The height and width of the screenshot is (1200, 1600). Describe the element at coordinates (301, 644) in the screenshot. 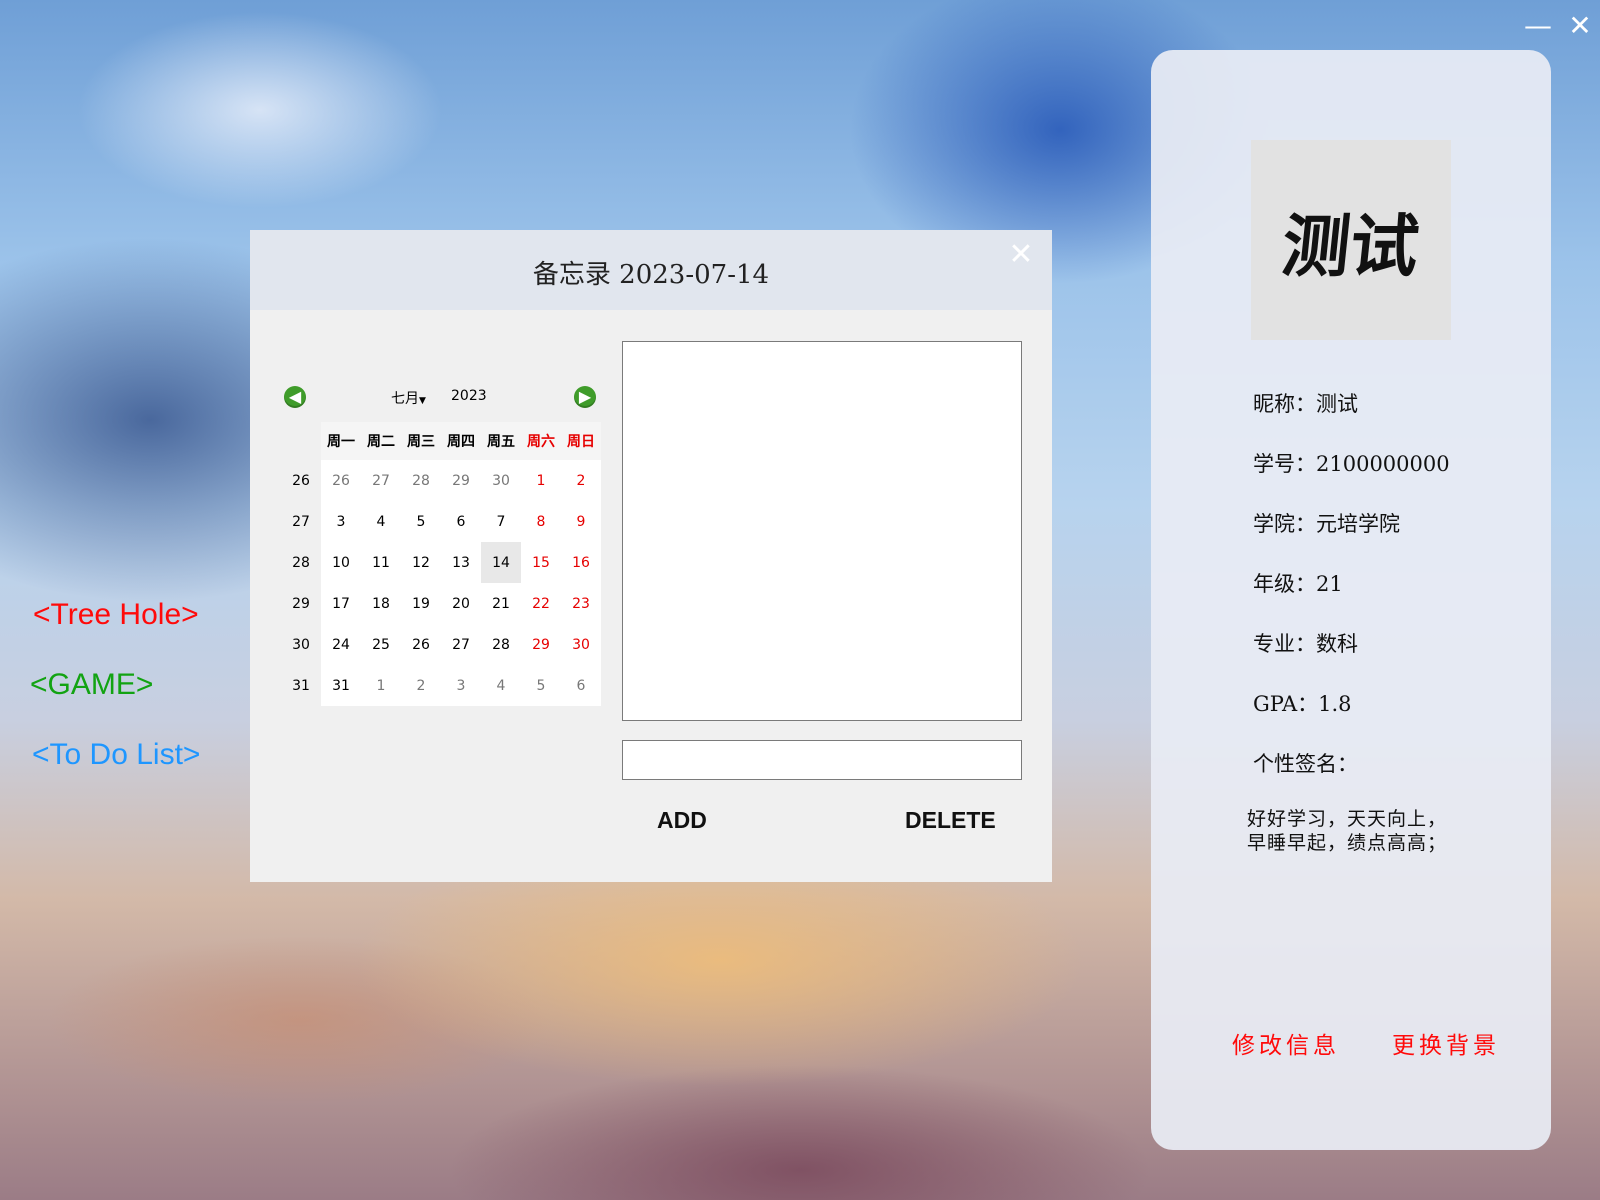

I see `week-number: 30` at that location.